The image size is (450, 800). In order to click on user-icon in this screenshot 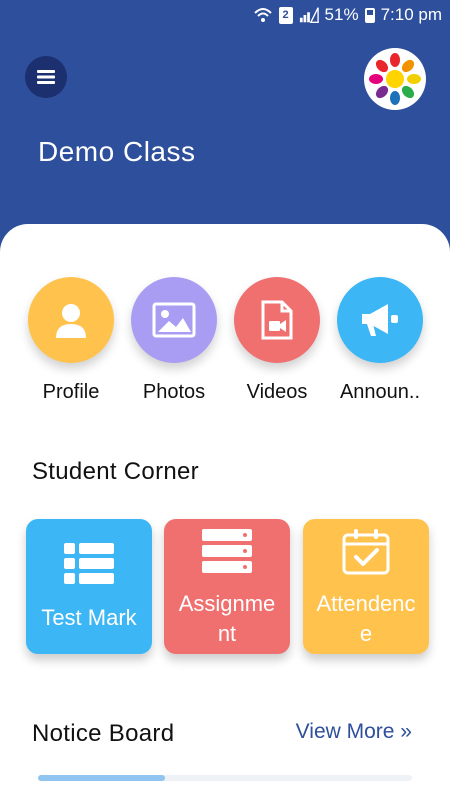, I will do `click(71, 321)`.